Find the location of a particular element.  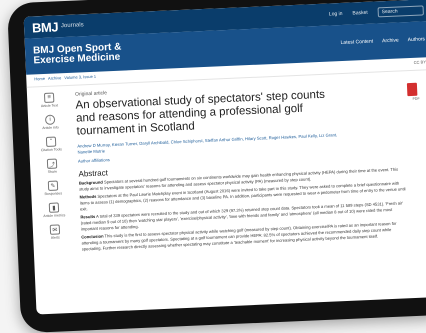

mail-icon: ✉ is located at coordinates (55, 229).